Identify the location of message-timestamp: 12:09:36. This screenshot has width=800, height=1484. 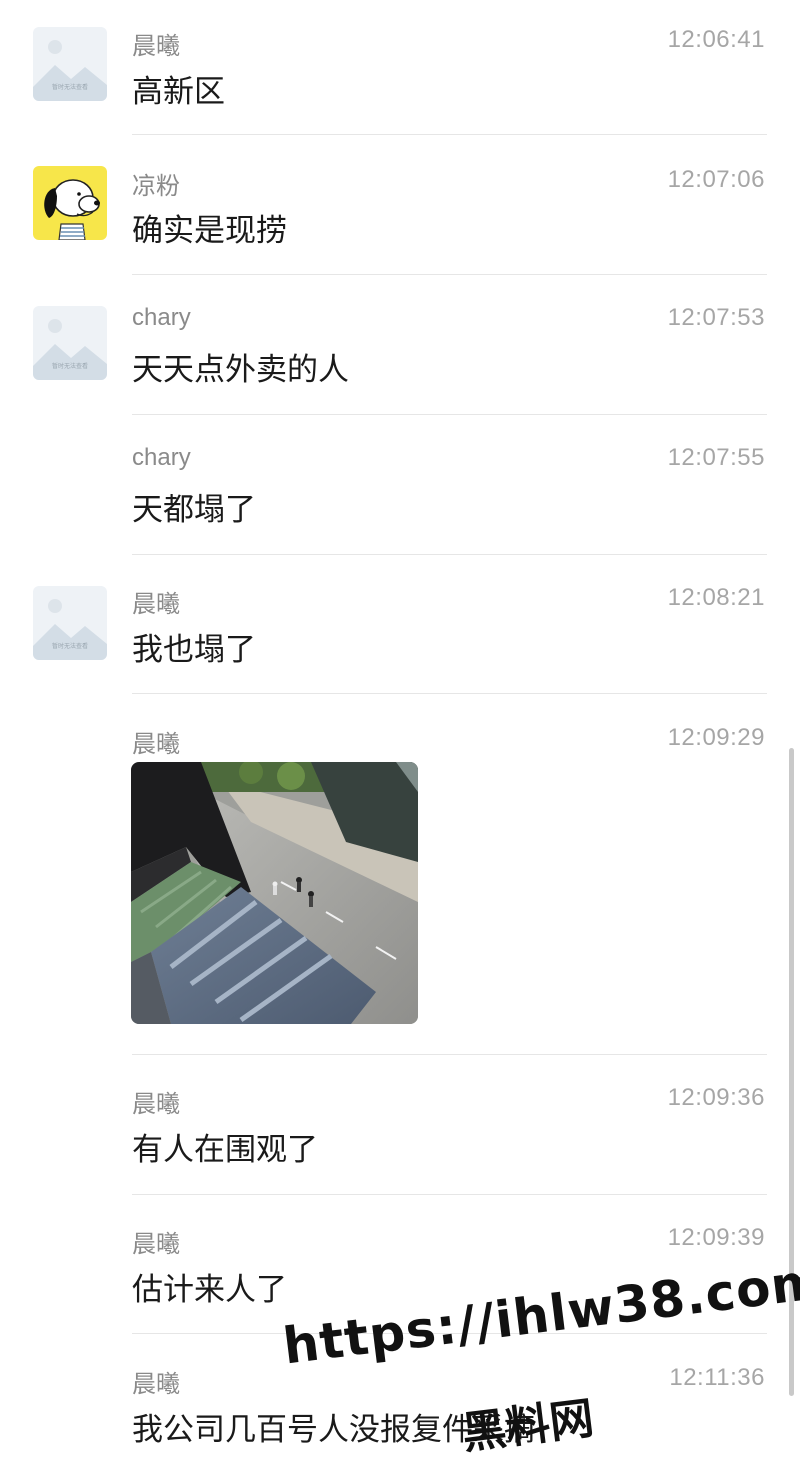
(716, 1097).